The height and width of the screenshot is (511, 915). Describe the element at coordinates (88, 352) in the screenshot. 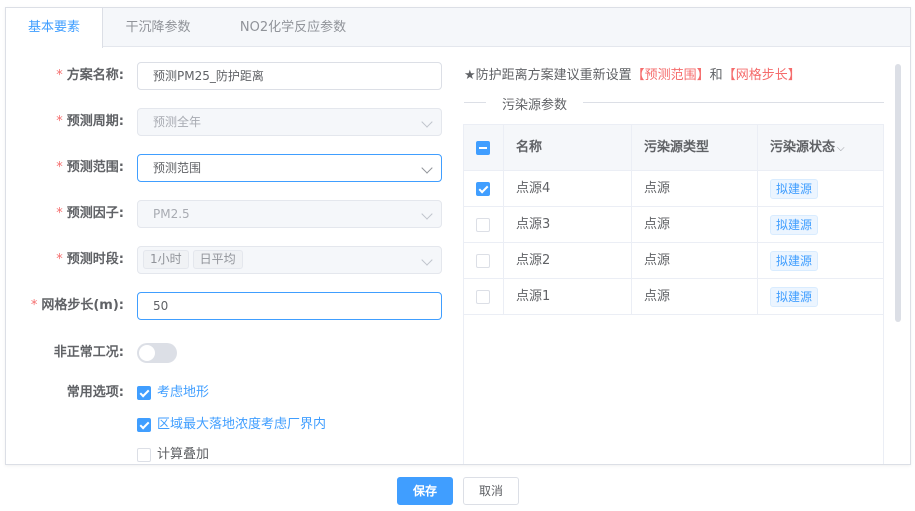

I see `abnormal-label: 非正常工况:` at that location.